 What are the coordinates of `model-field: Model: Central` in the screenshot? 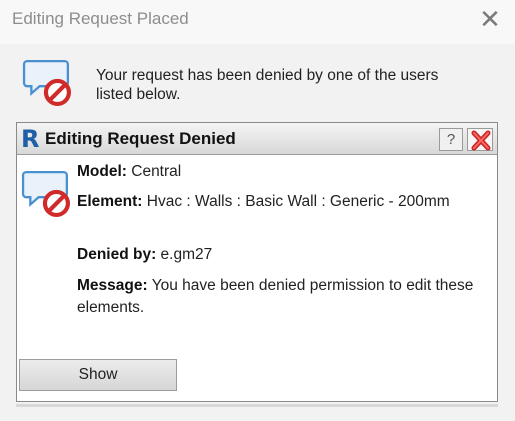 It's located at (282, 172).